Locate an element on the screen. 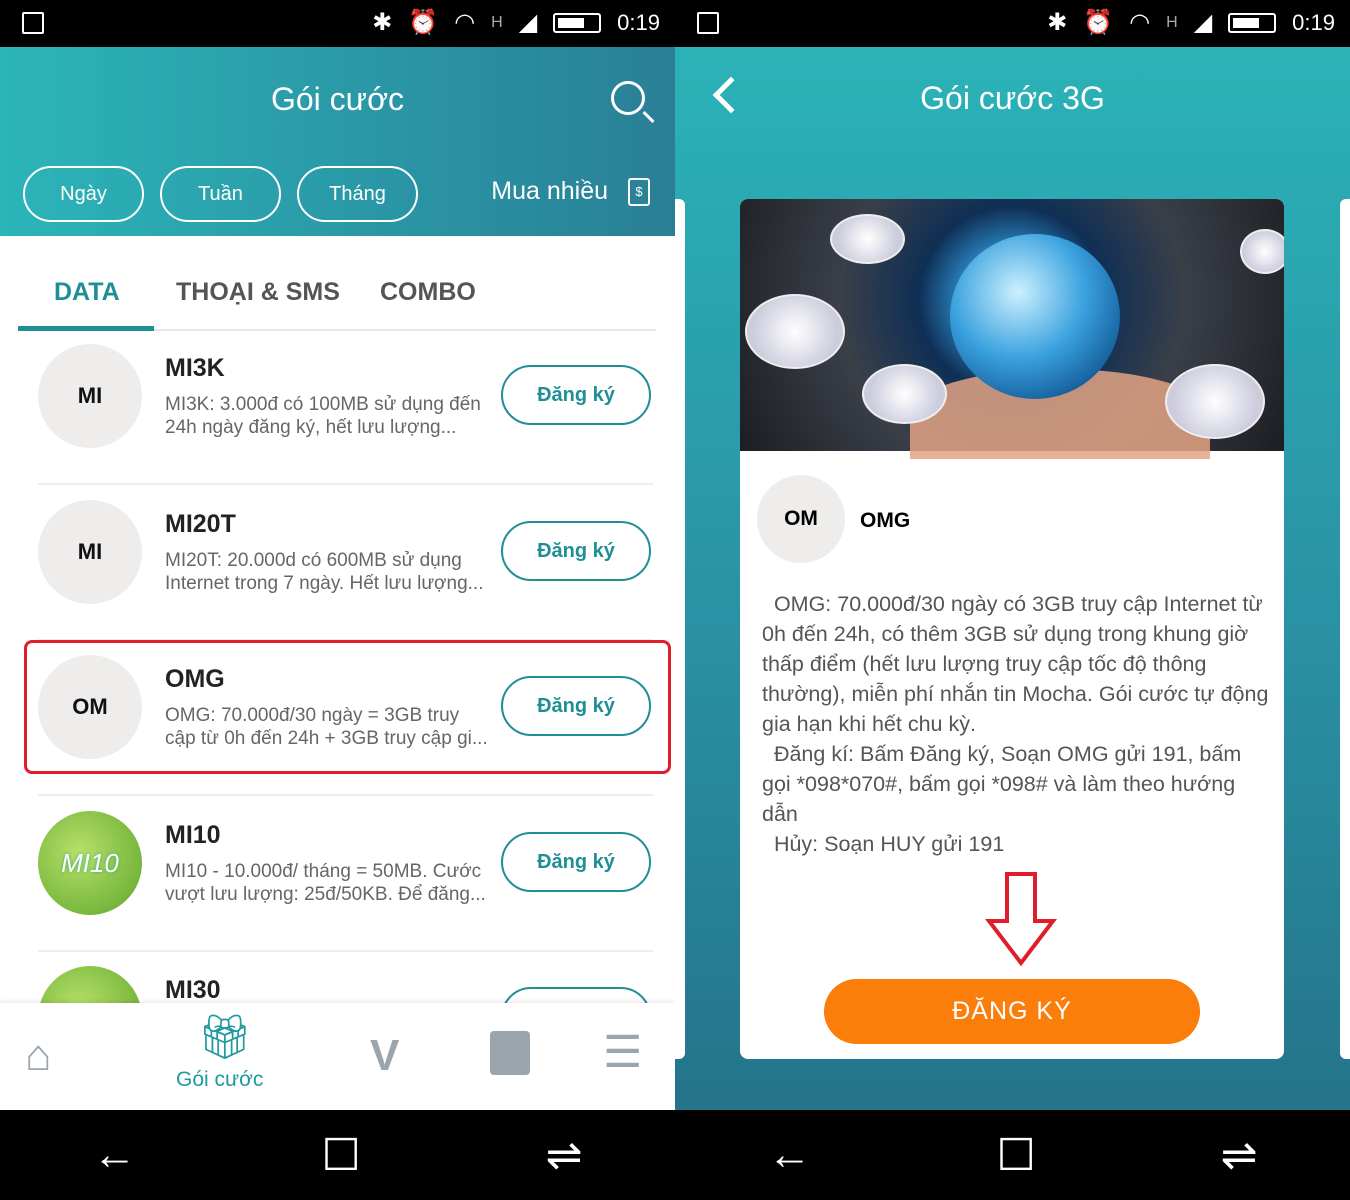 This screenshot has height=1200, width=1350. filter-day: Ngày is located at coordinates (83, 194).